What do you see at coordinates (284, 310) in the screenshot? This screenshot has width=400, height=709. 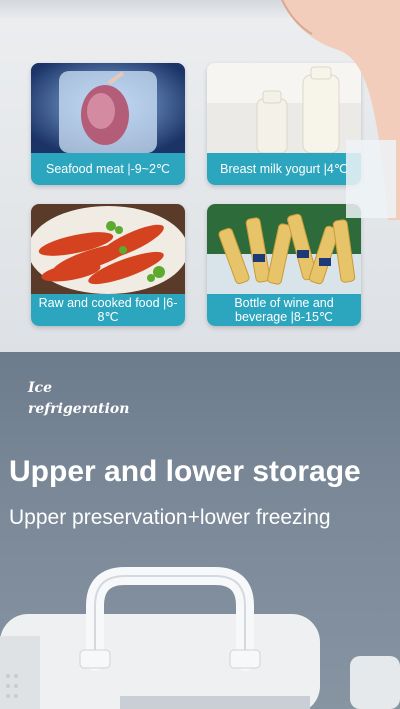 I see `card-caption: Bottle of wine and beverage |8-15℃` at bounding box center [284, 310].